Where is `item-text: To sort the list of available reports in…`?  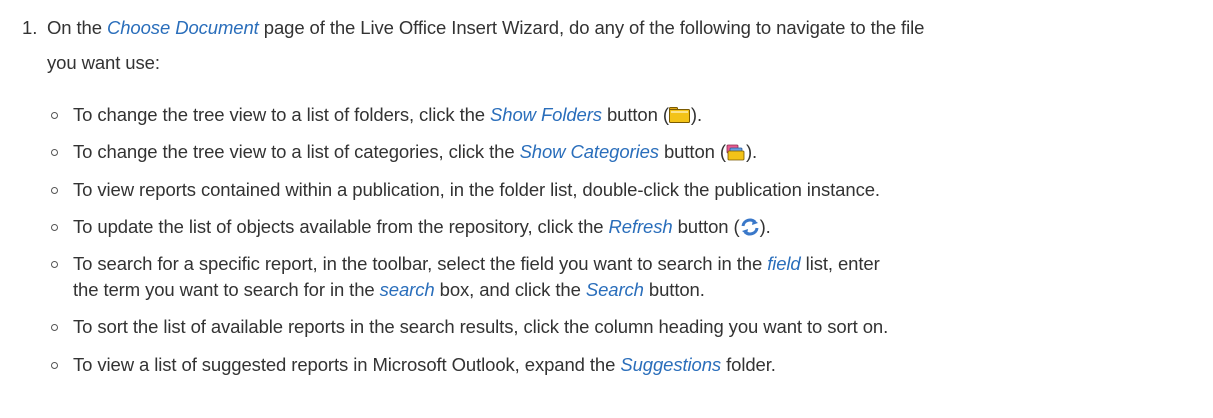 item-text: To sort the list of available reports in… is located at coordinates (481, 326).